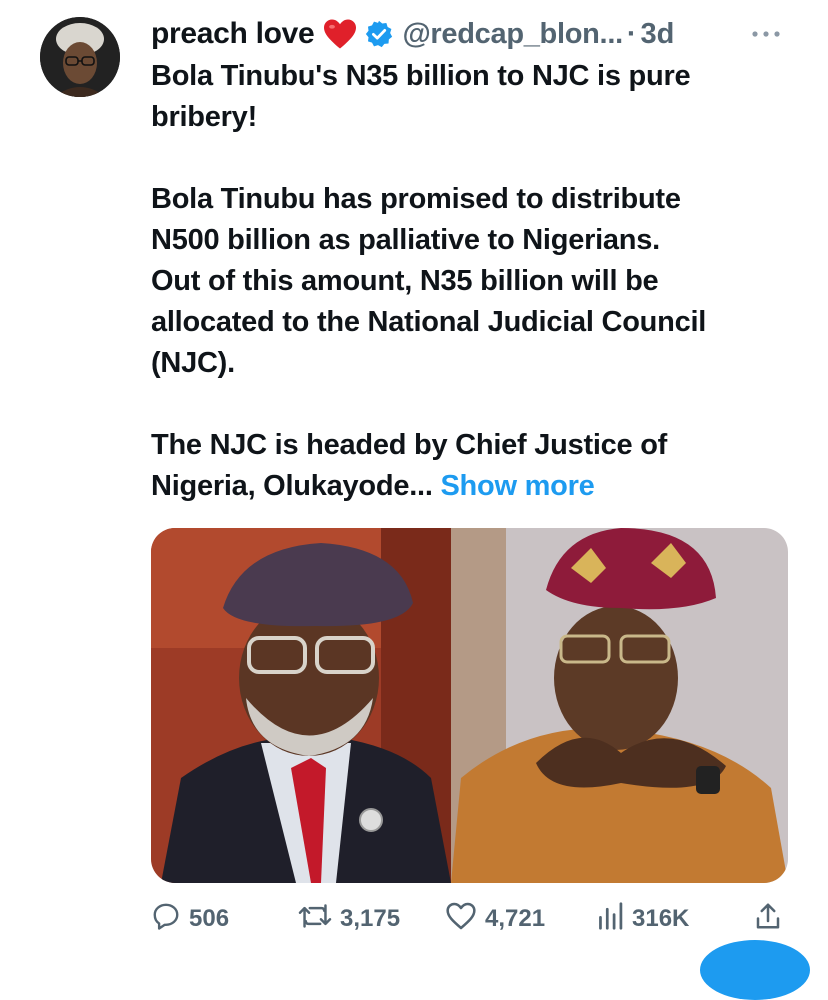 The image size is (828, 1000). Describe the element at coordinates (755, 970) in the screenshot. I see `compose-fab` at that location.